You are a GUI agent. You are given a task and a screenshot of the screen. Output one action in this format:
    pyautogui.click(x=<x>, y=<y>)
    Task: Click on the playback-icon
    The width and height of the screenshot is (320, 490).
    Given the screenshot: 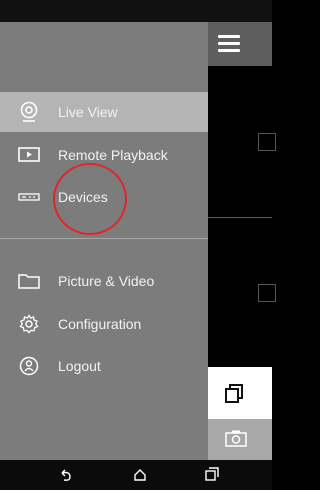 What is the action you would take?
    pyautogui.click(x=29, y=155)
    